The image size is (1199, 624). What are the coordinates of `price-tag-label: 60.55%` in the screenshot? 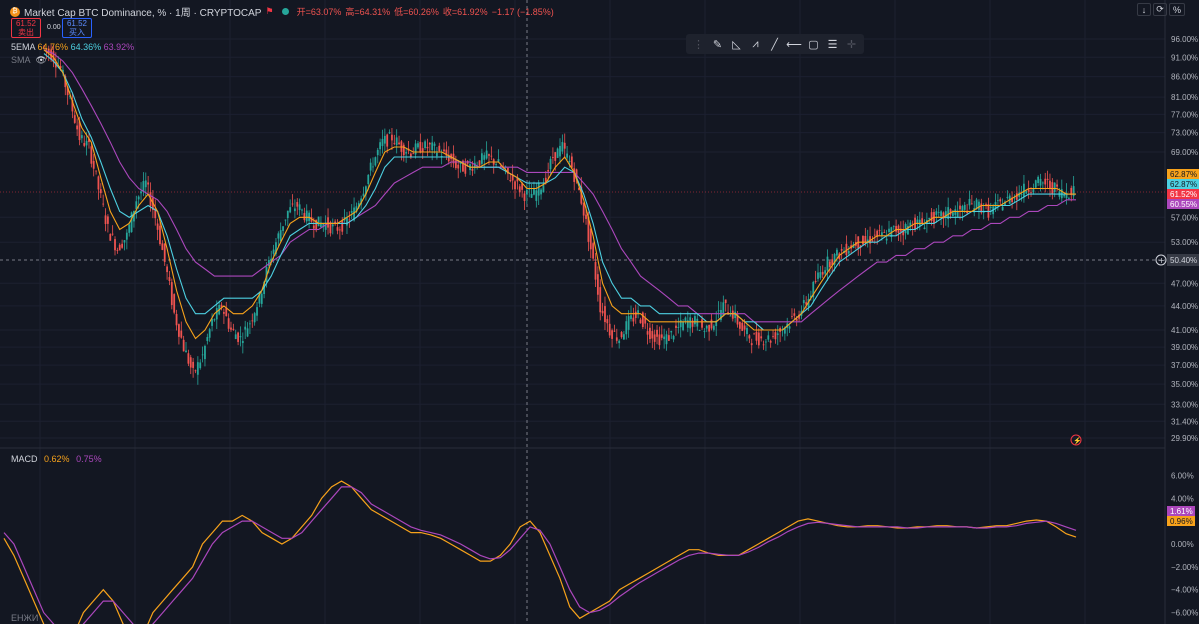 It's located at (1183, 204).